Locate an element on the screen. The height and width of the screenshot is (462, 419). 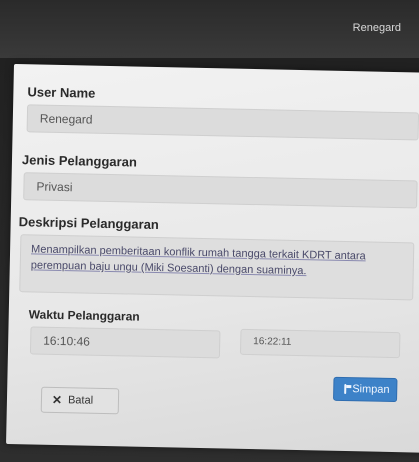
waktu-start-field: 16:10:46 is located at coordinates (125, 342).